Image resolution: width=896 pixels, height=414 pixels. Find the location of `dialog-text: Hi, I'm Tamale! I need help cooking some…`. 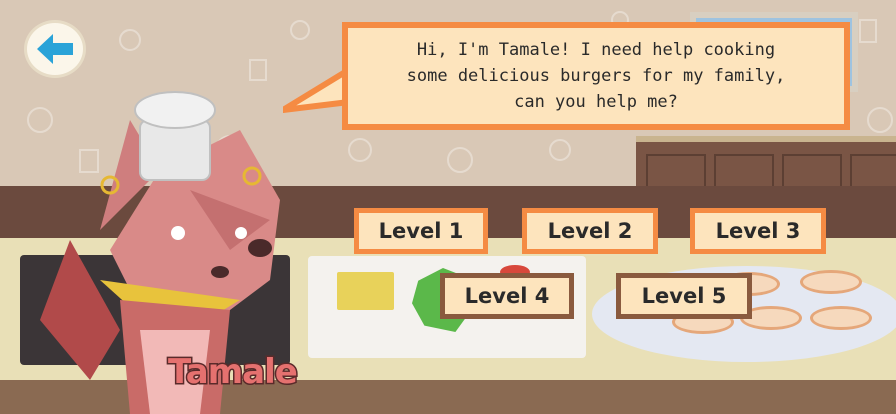

dialog-text: Hi, I'm Tamale! I need help cooking some… is located at coordinates (596, 76).